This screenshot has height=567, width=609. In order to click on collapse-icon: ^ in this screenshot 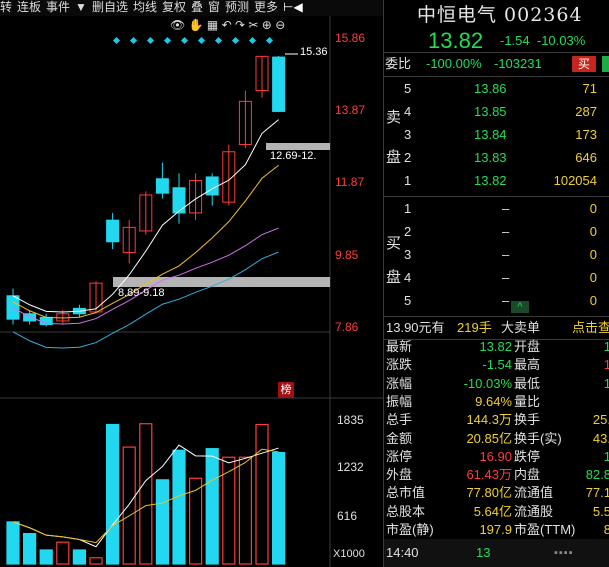, I will do `click(520, 307)`.